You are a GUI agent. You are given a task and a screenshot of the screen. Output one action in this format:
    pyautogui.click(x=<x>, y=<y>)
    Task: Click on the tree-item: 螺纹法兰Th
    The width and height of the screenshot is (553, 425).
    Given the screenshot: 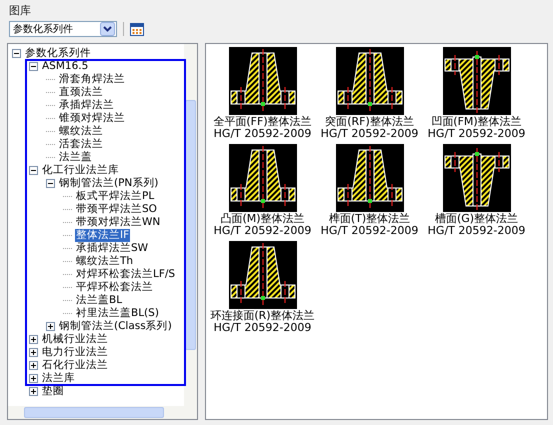 What is the action you would take?
    pyautogui.click(x=104, y=261)
    